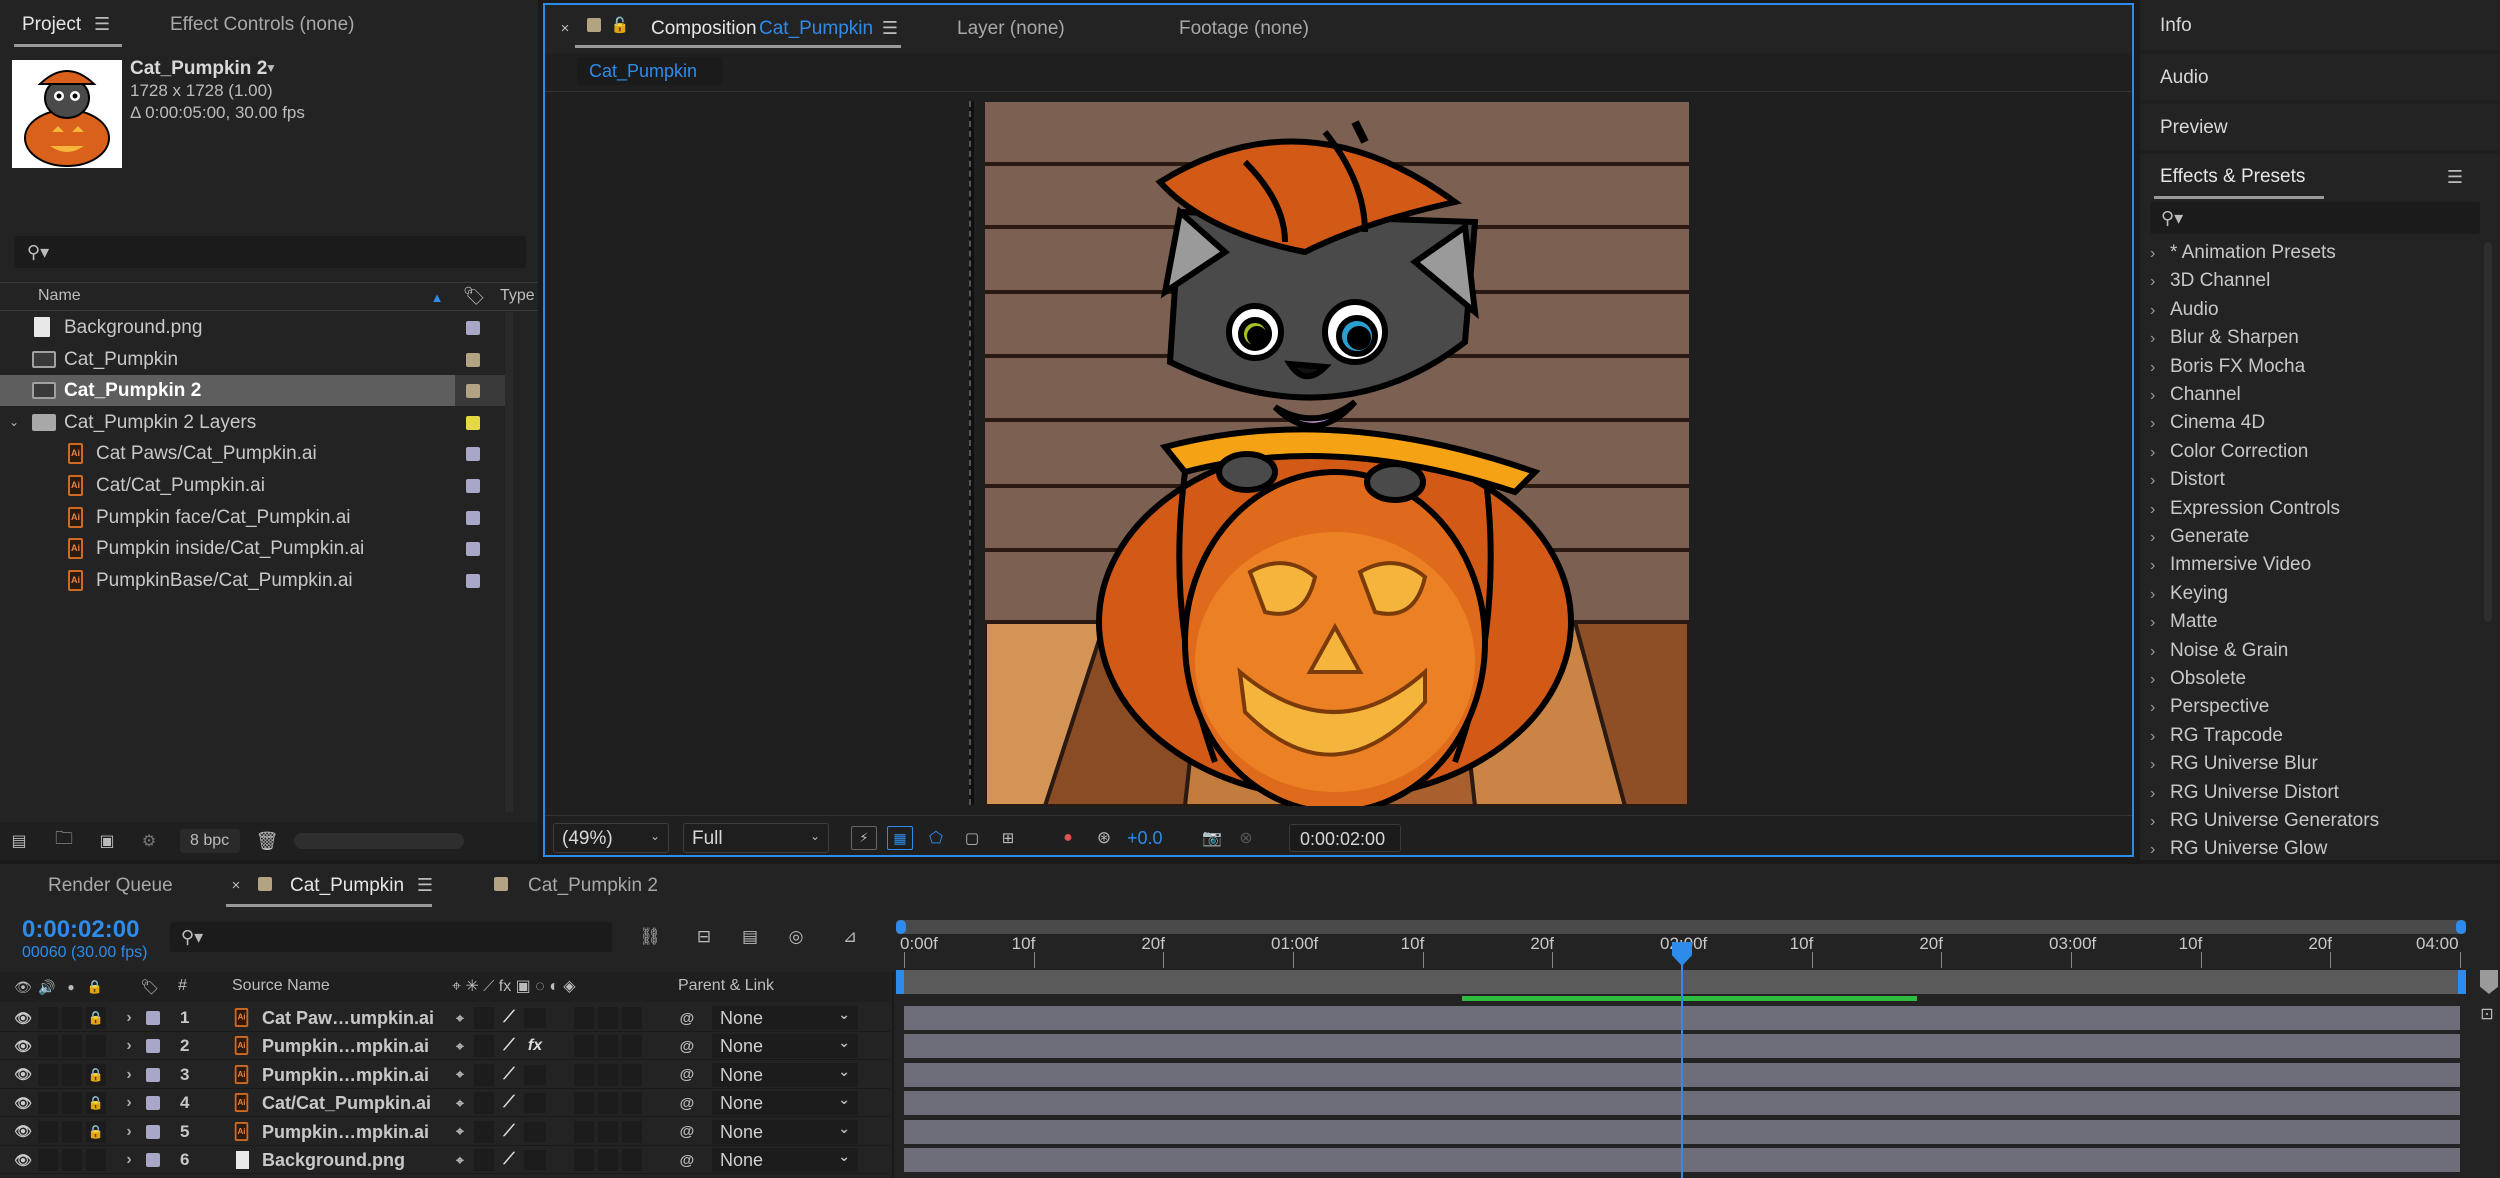  I want to click on new-folder-icon: 🗀, so click(64, 840).